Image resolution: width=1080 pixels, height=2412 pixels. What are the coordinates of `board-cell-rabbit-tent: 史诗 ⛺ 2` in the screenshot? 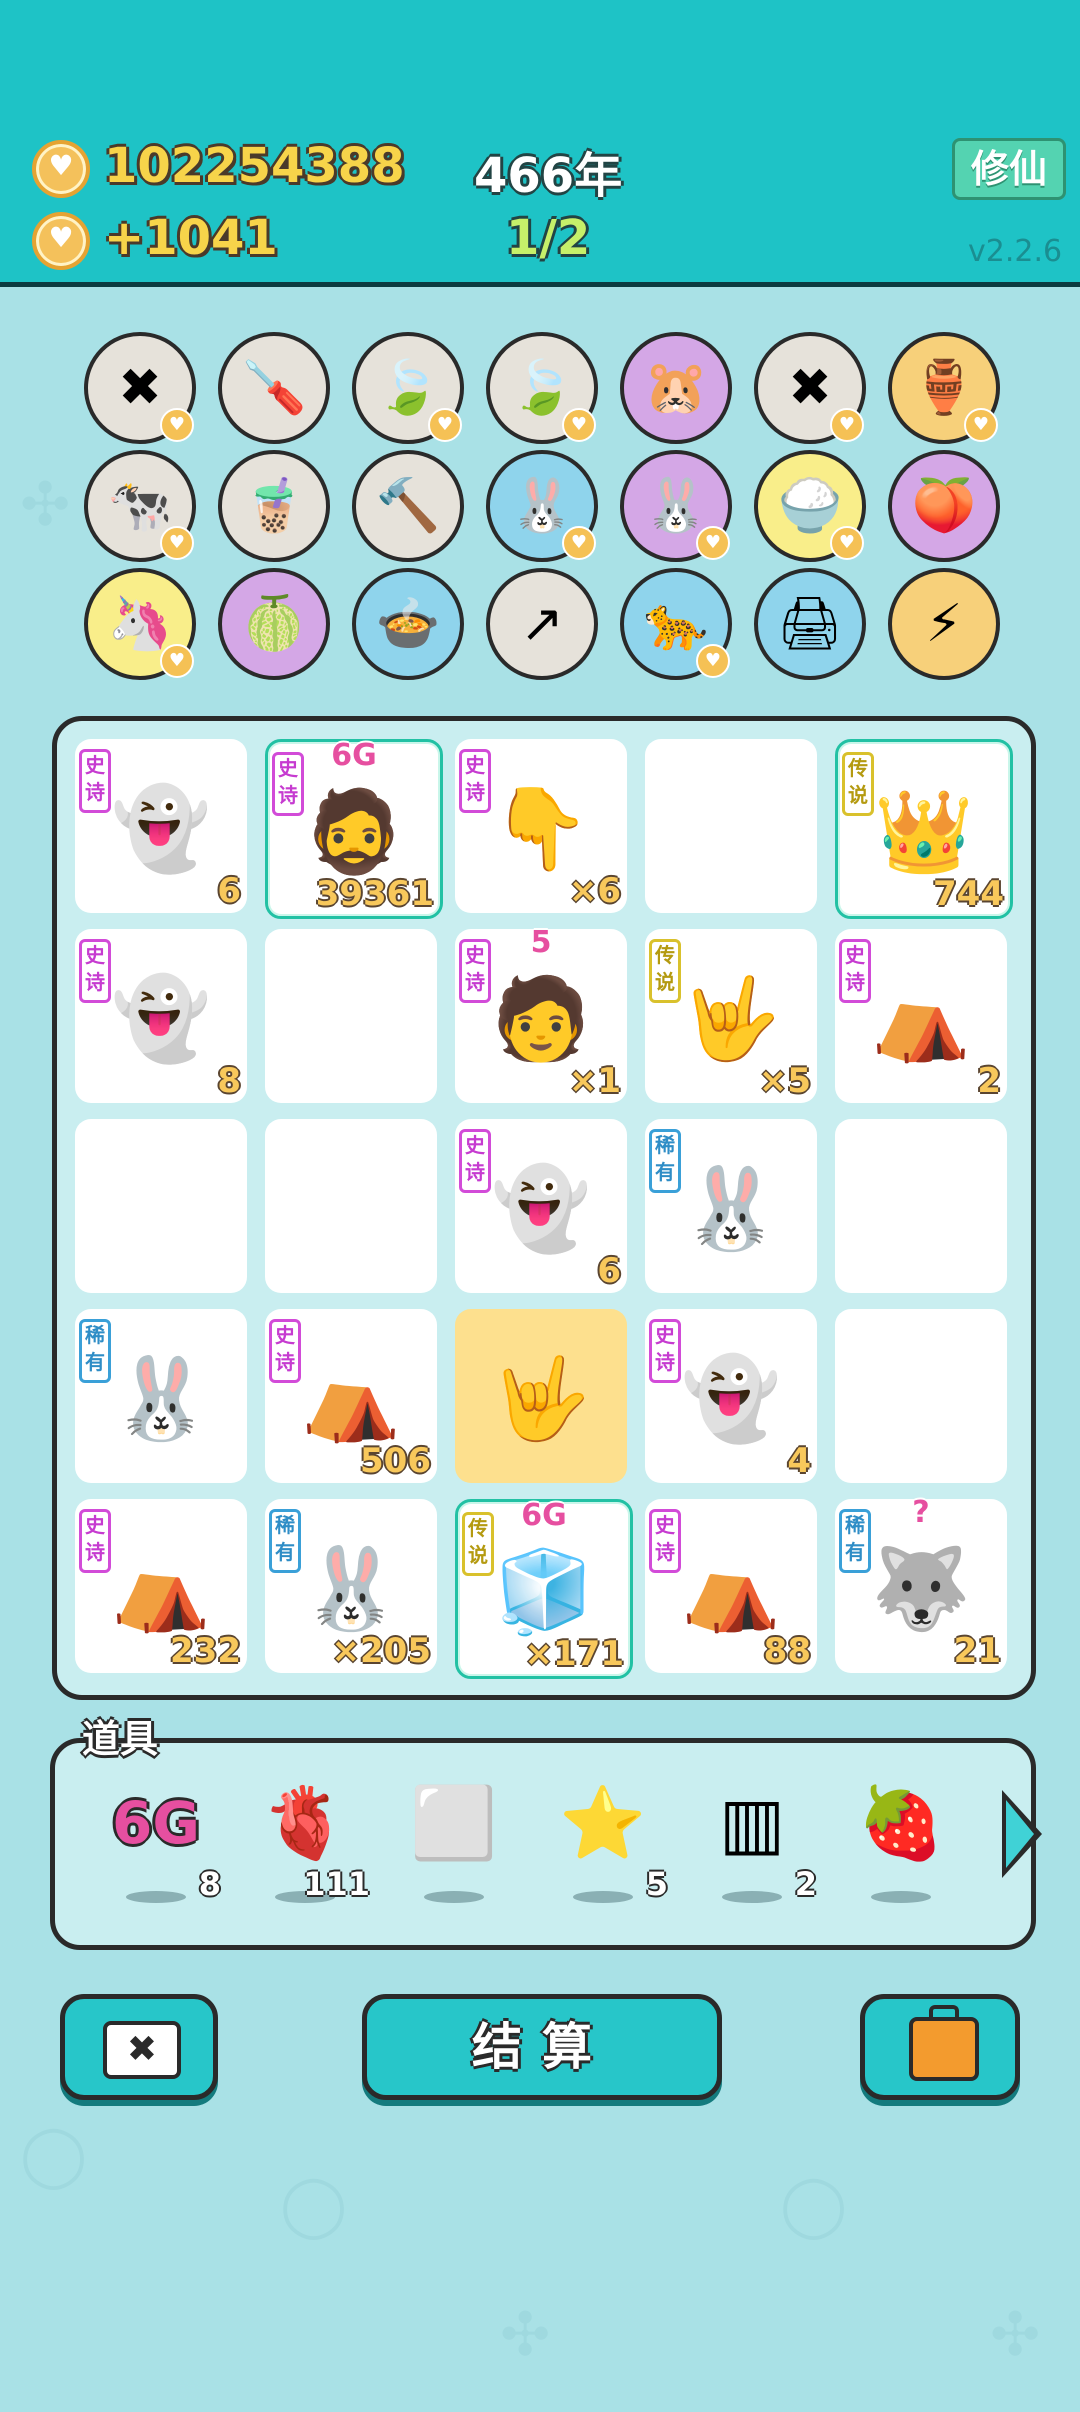 It's located at (921, 1016).